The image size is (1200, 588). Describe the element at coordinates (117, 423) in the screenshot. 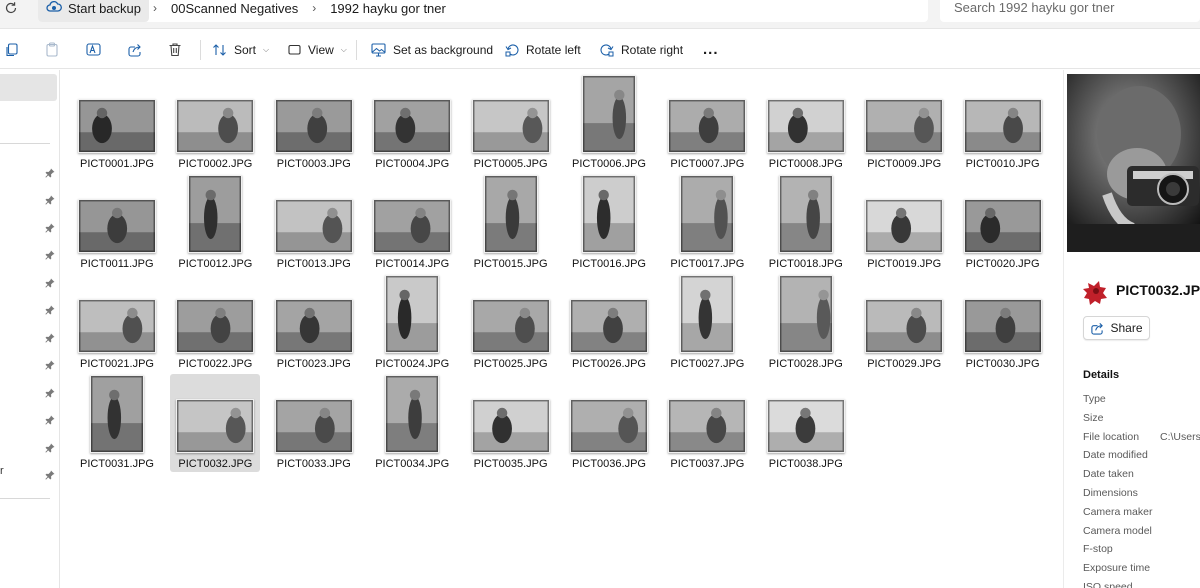

I see `file-item: PICT0031.JPG` at that location.